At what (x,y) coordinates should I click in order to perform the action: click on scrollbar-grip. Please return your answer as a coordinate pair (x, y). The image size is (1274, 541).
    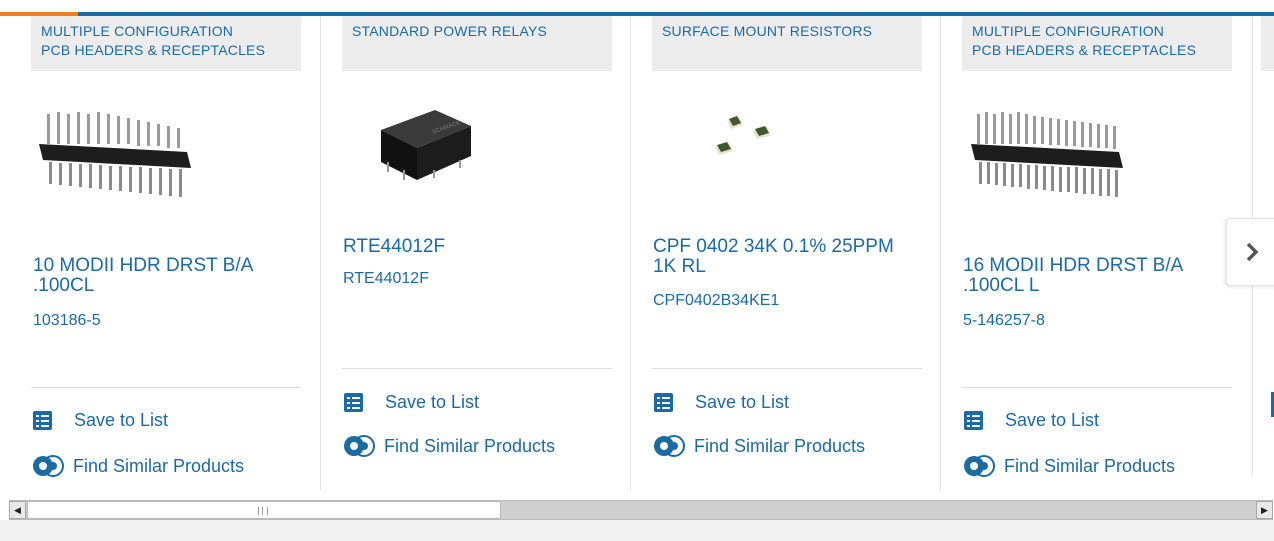
    Looking at the image, I should click on (263, 511).